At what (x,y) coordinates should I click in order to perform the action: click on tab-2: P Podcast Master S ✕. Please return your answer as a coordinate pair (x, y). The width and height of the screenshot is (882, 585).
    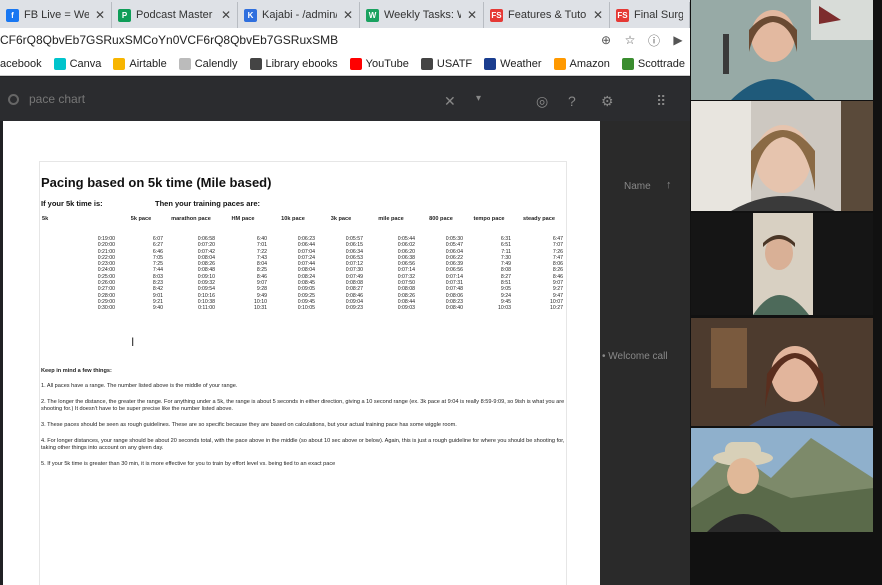
    Looking at the image, I should click on (175, 15).